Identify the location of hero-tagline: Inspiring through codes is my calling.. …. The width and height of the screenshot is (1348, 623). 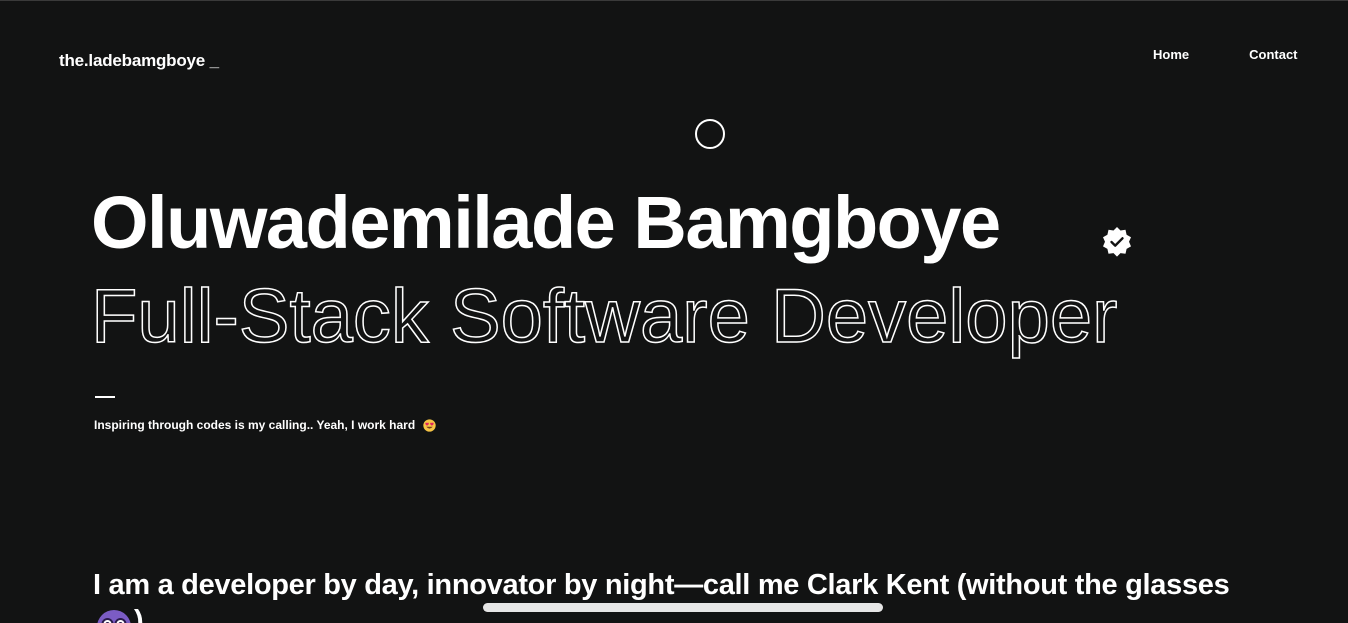
(265, 425).